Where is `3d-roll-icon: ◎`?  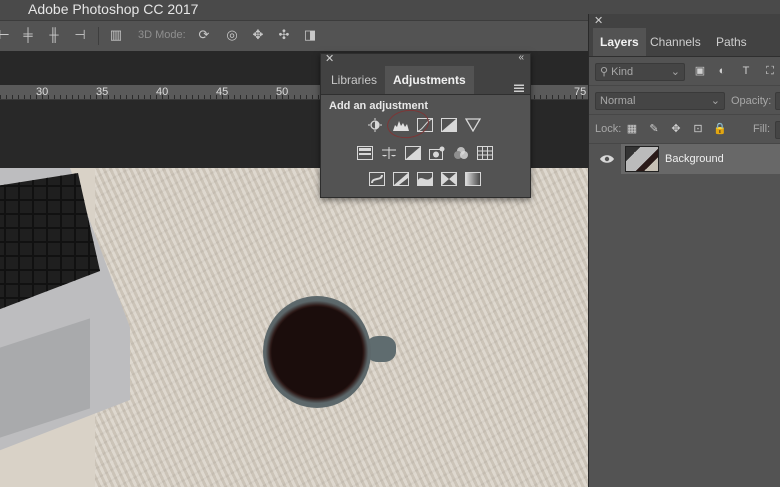 3d-roll-icon: ◎ is located at coordinates (232, 35).